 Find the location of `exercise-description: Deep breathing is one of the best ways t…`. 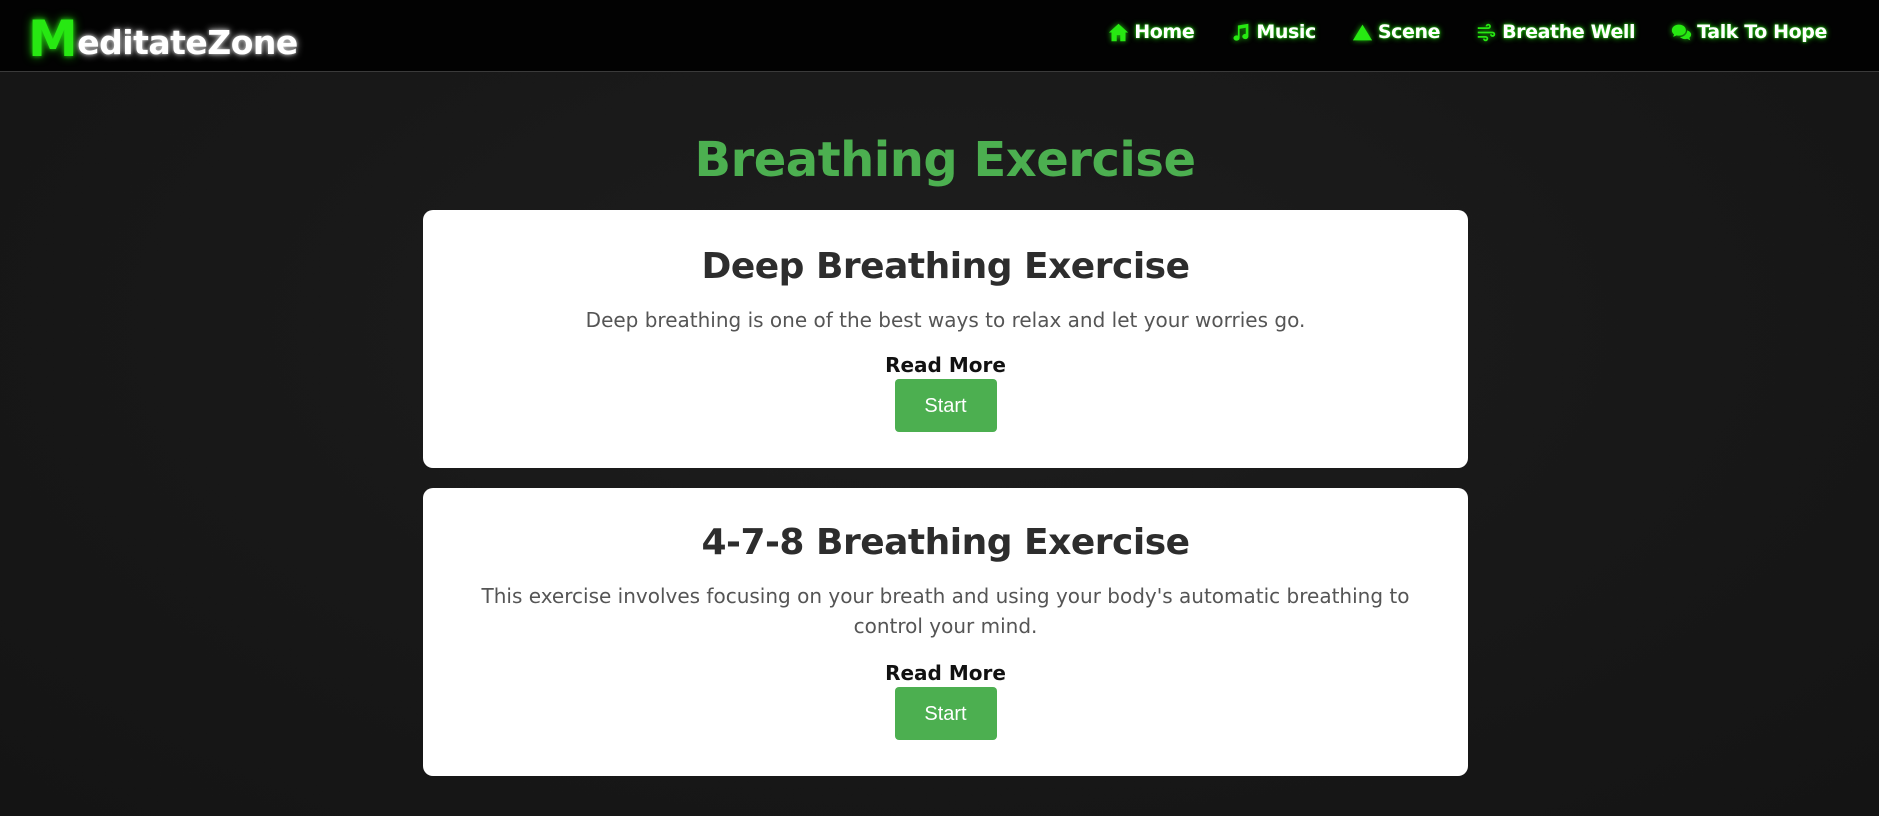

exercise-description: Deep breathing is one of the best ways t… is located at coordinates (945, 320).